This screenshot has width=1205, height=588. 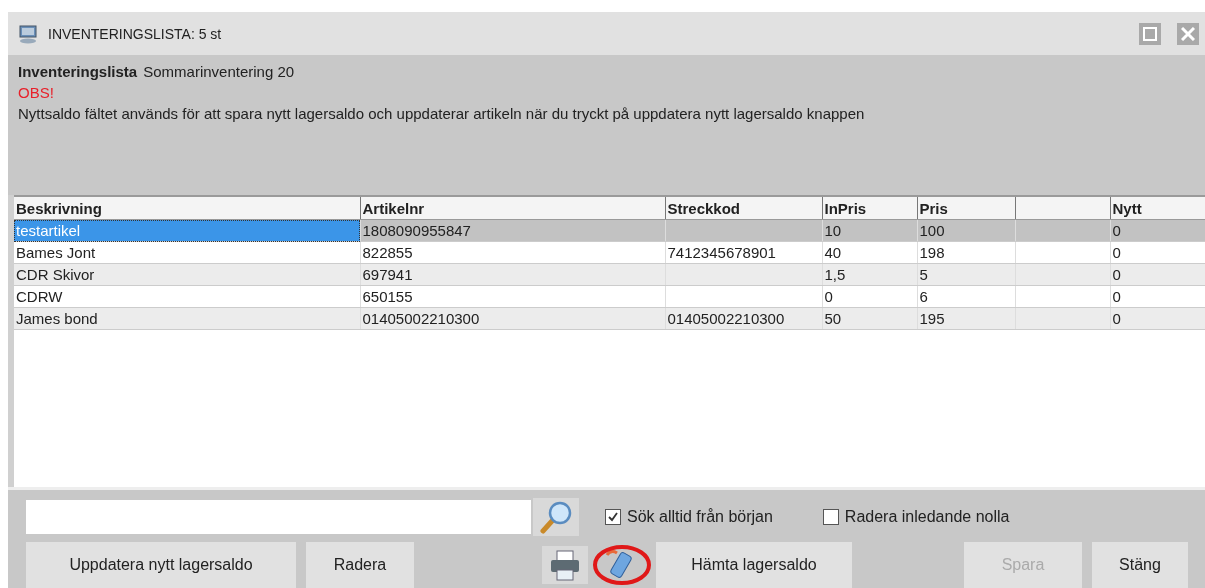 I want to click on table-cell: CDRW, so click(x=187, y=296).